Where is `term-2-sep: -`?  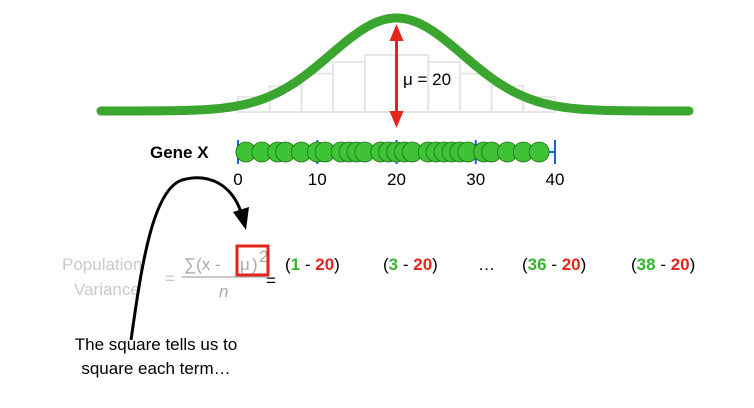
term-2-sep: - is located at coordinates (405, 264).